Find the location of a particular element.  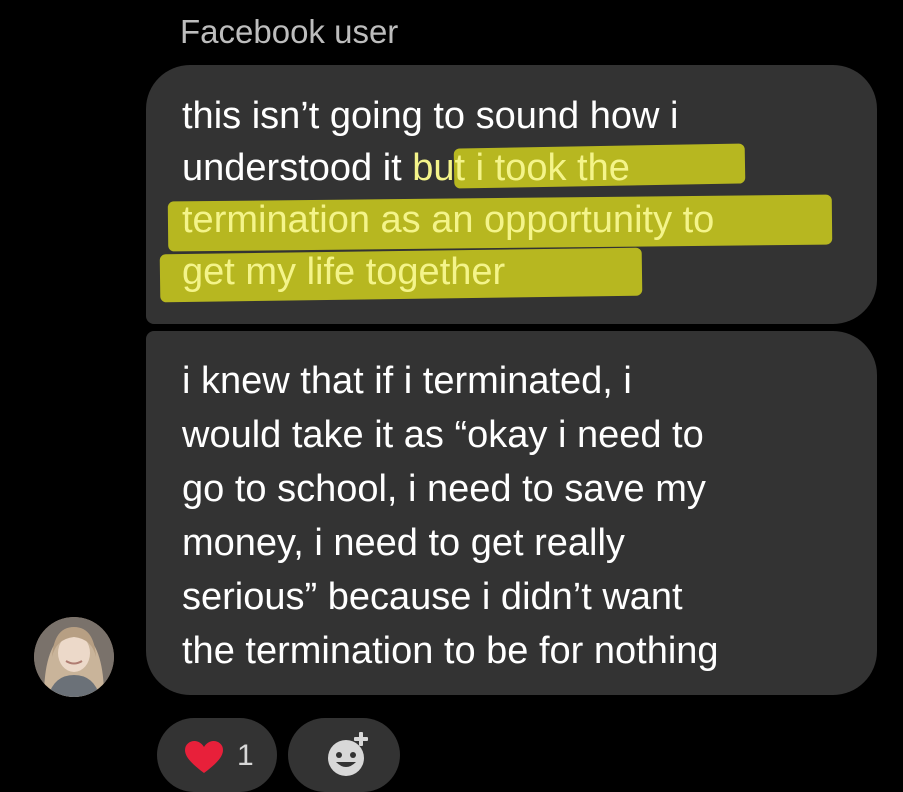

add-reaction-button is located at coordinates (344, 755).